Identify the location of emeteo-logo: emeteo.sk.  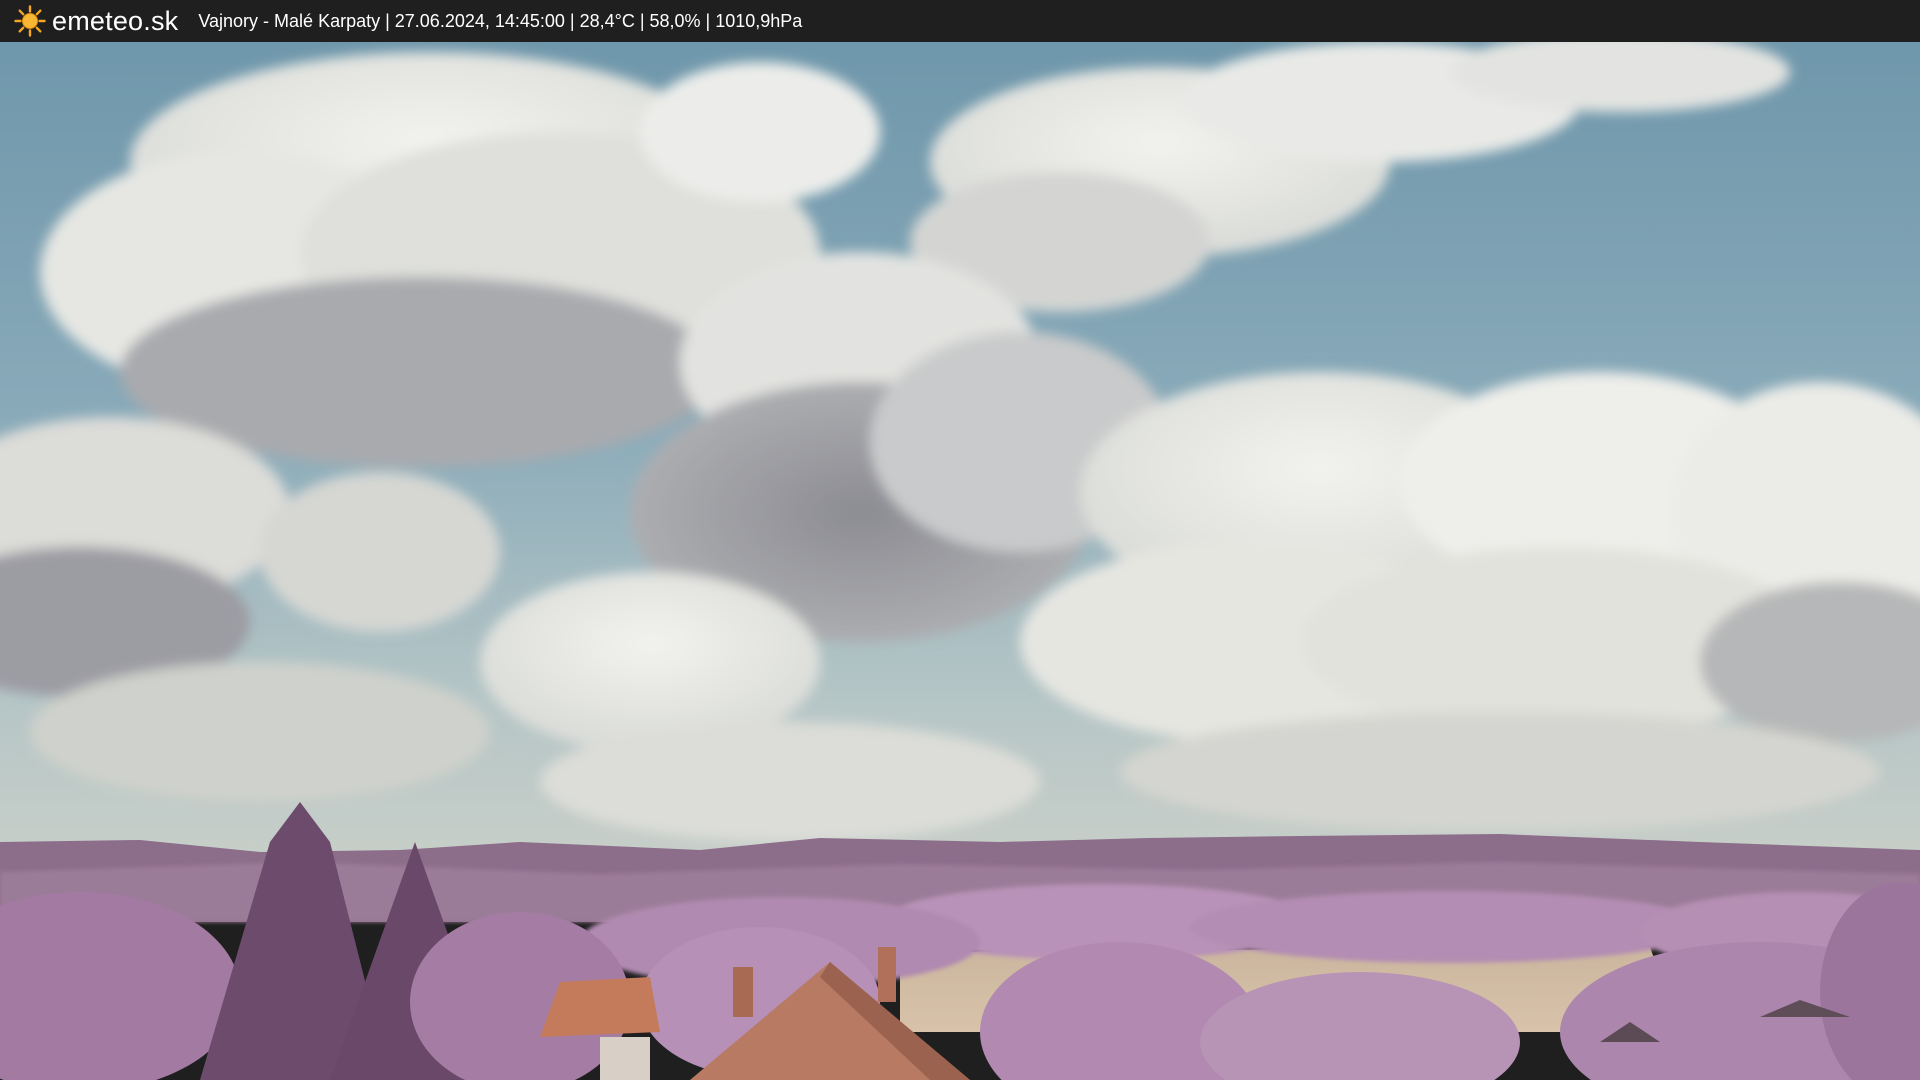
(96, 21).